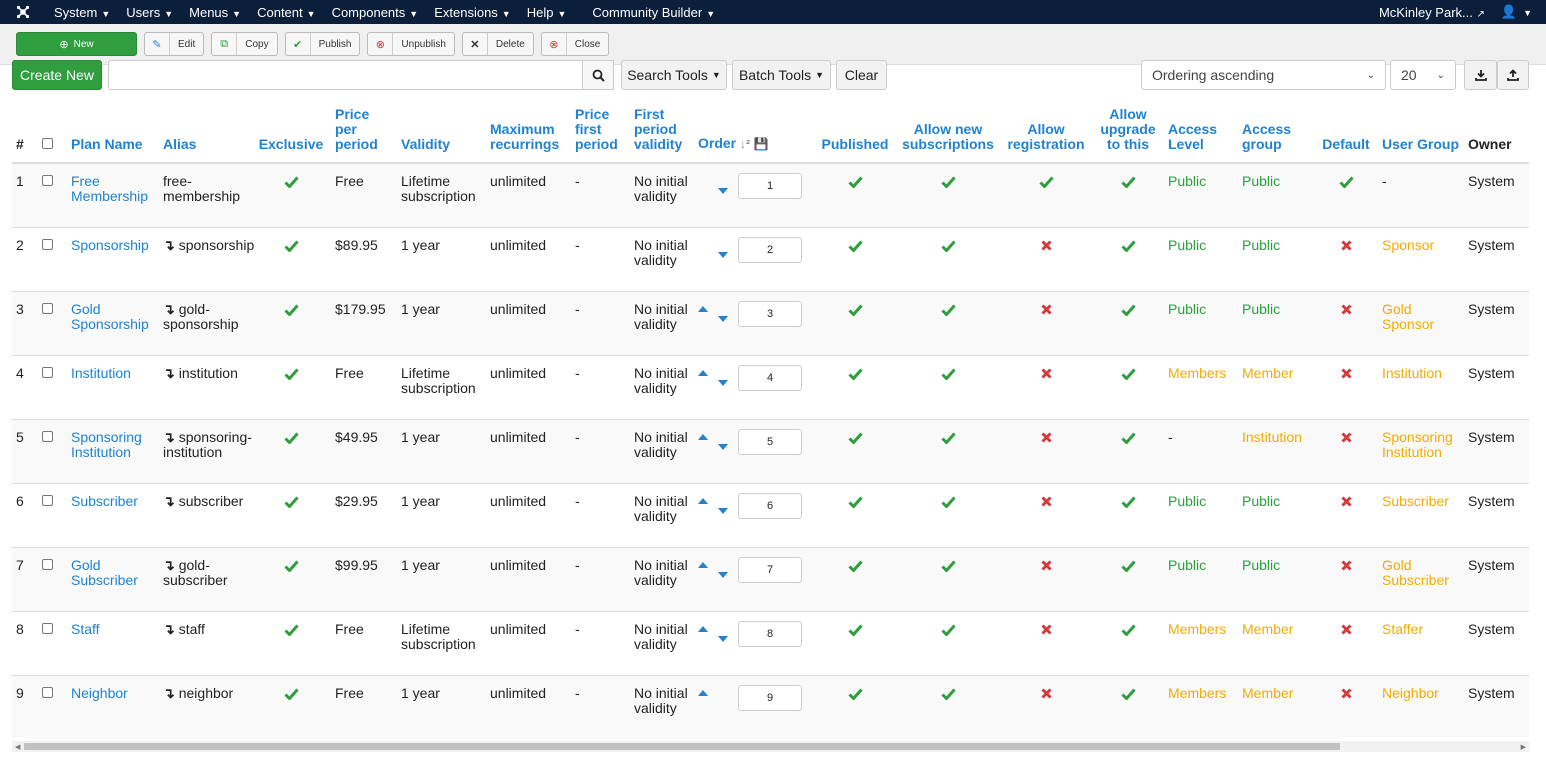 The width and height of the screenshot is (1546, 765). What do you see at coordinates (101, 373) in the screenshot?
I see `plan-name-link: Institution` at bounding box center [101, 373].